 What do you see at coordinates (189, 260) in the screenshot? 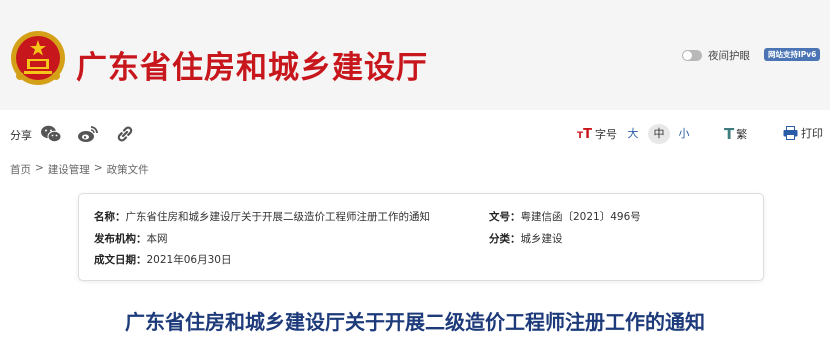
I see `info-date-value: 2021年06月30日` at bounding box center [189, 260].